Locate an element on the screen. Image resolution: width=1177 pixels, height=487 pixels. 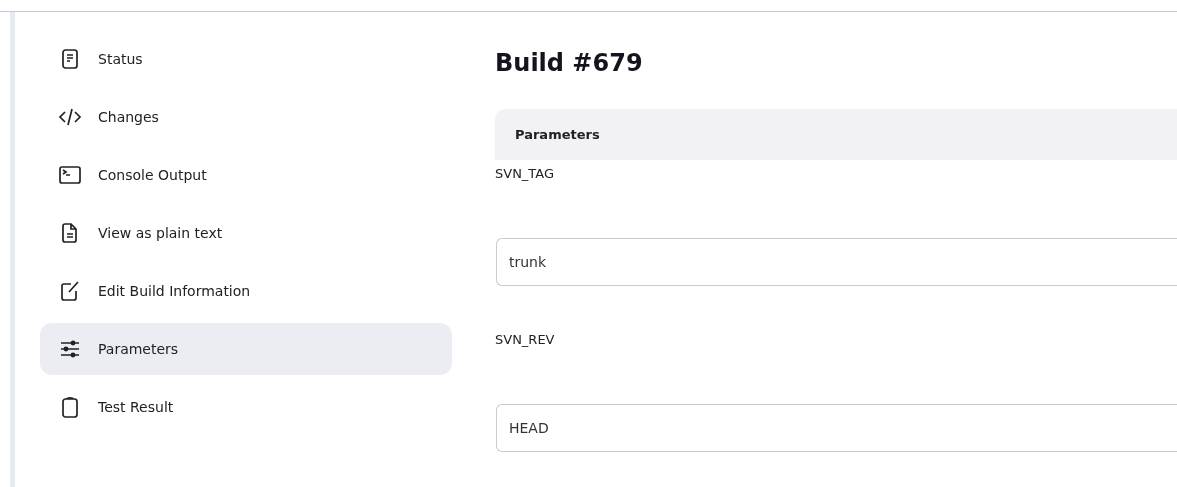
parameter-name: SVN_TAG is located at coordinates (525, 174).